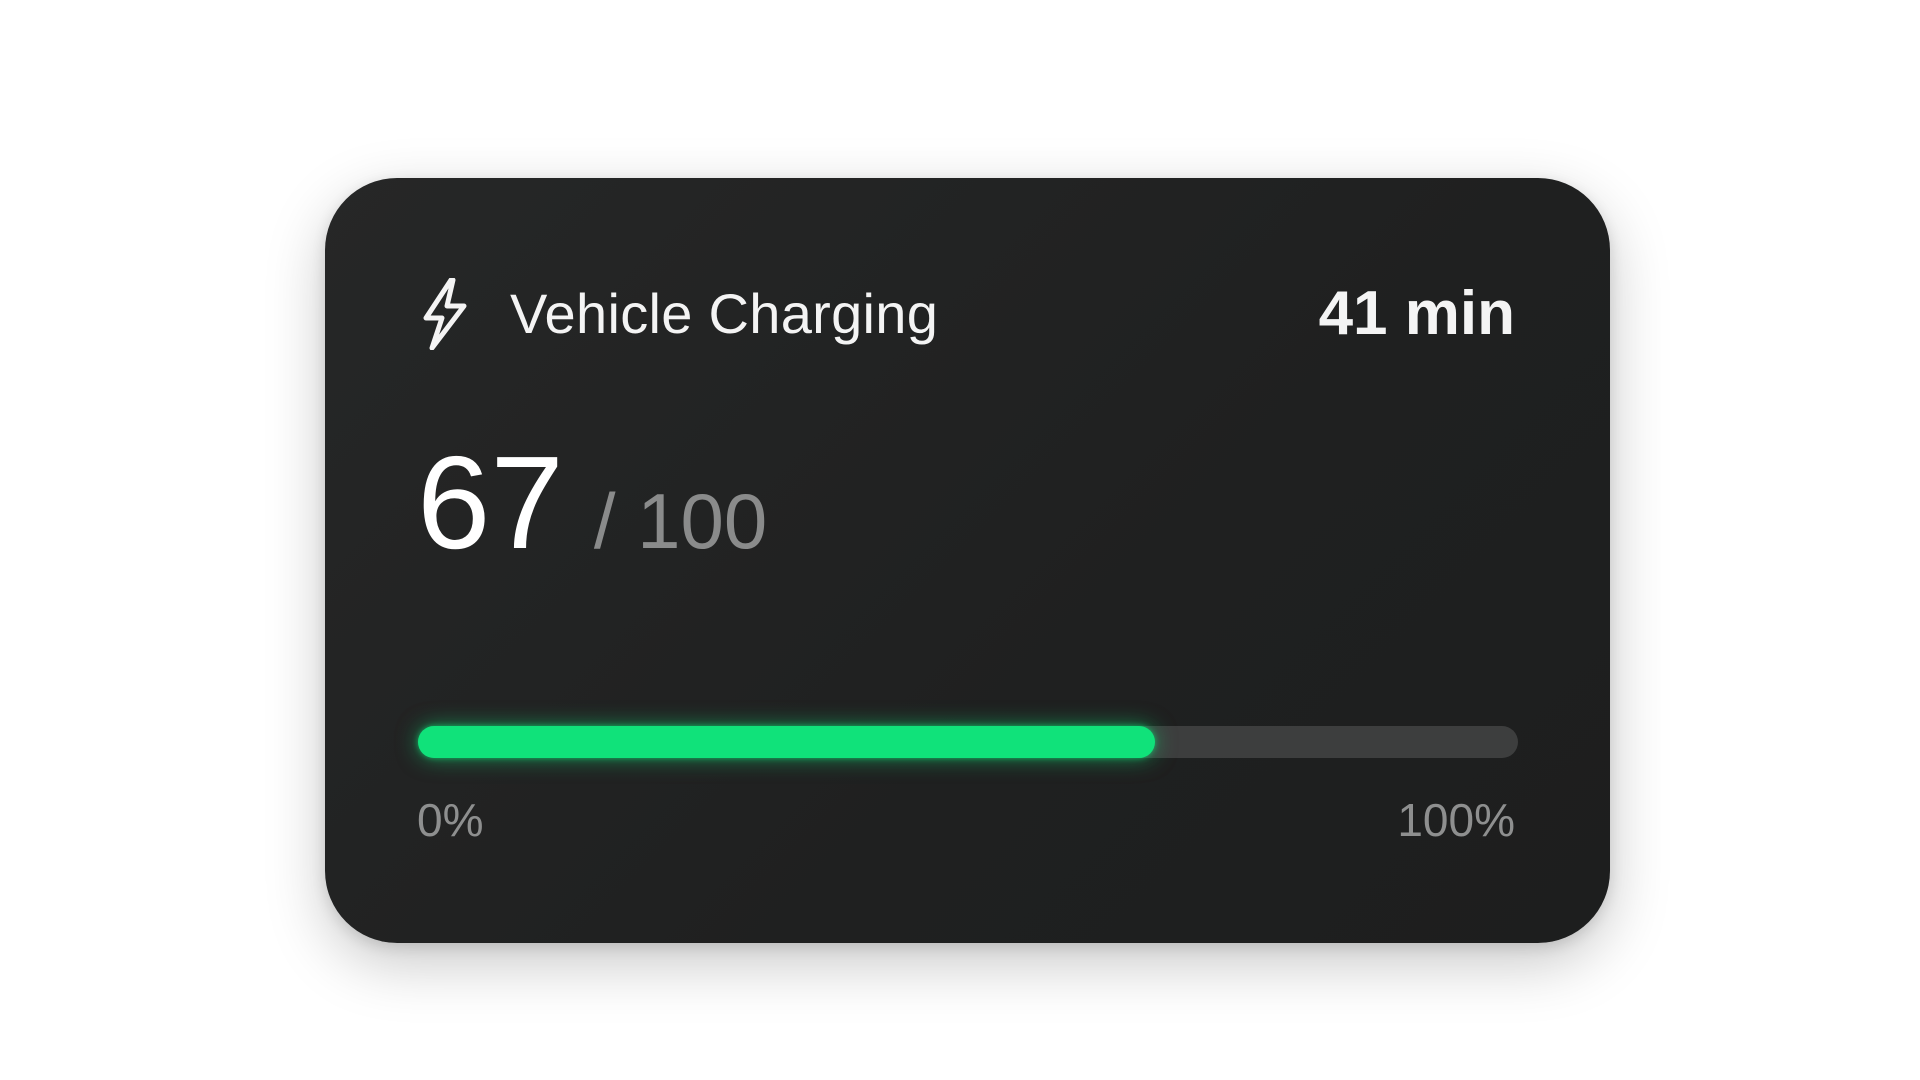 The height and width of the screenshot is (1080, 1920). What do you see at coordinates (786, 742) in the screenshot?
I see `charge-progress-fill` at bounding box center [786, 742].